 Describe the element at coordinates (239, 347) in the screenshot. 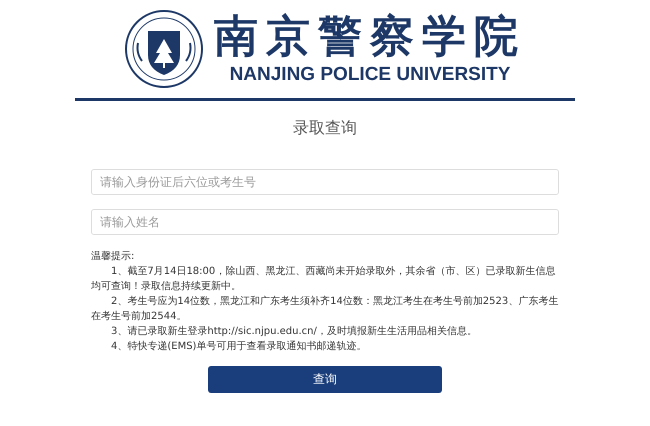

I see `notice-text: 4、特快专递(EMS)单号可用于查看录取通知书邮递轨迹。` at that location.